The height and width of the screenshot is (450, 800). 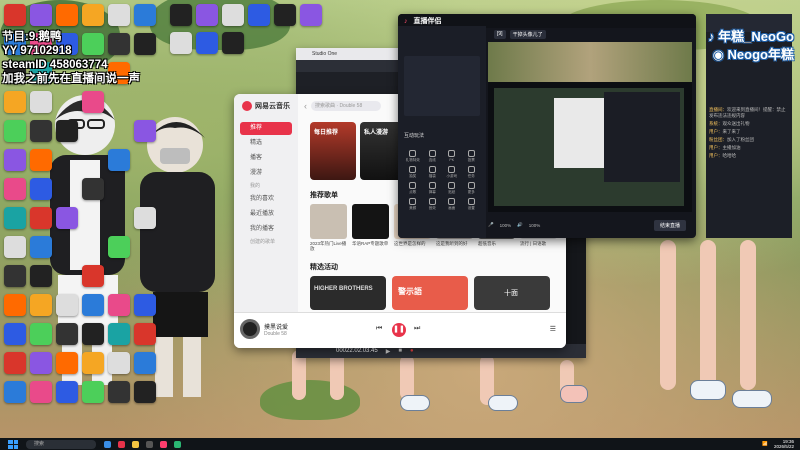 What do you see at coordinates (250, 329) in the screenshot?
I see `now-playing-cover` at bounding box center [250, 329].